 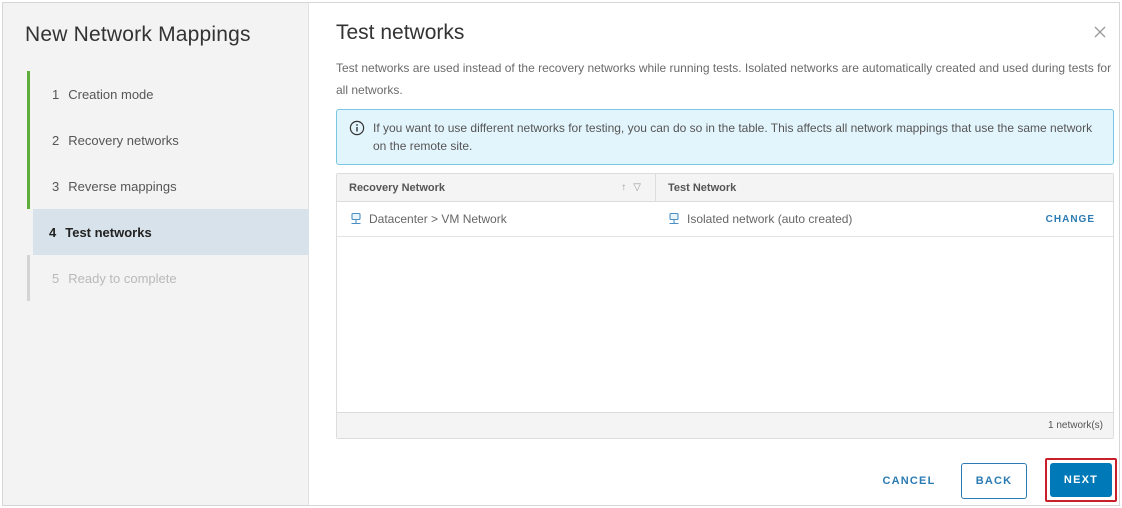 I want to click on column-sort-controls: ↑ ▽, so click(x=631, y=187).